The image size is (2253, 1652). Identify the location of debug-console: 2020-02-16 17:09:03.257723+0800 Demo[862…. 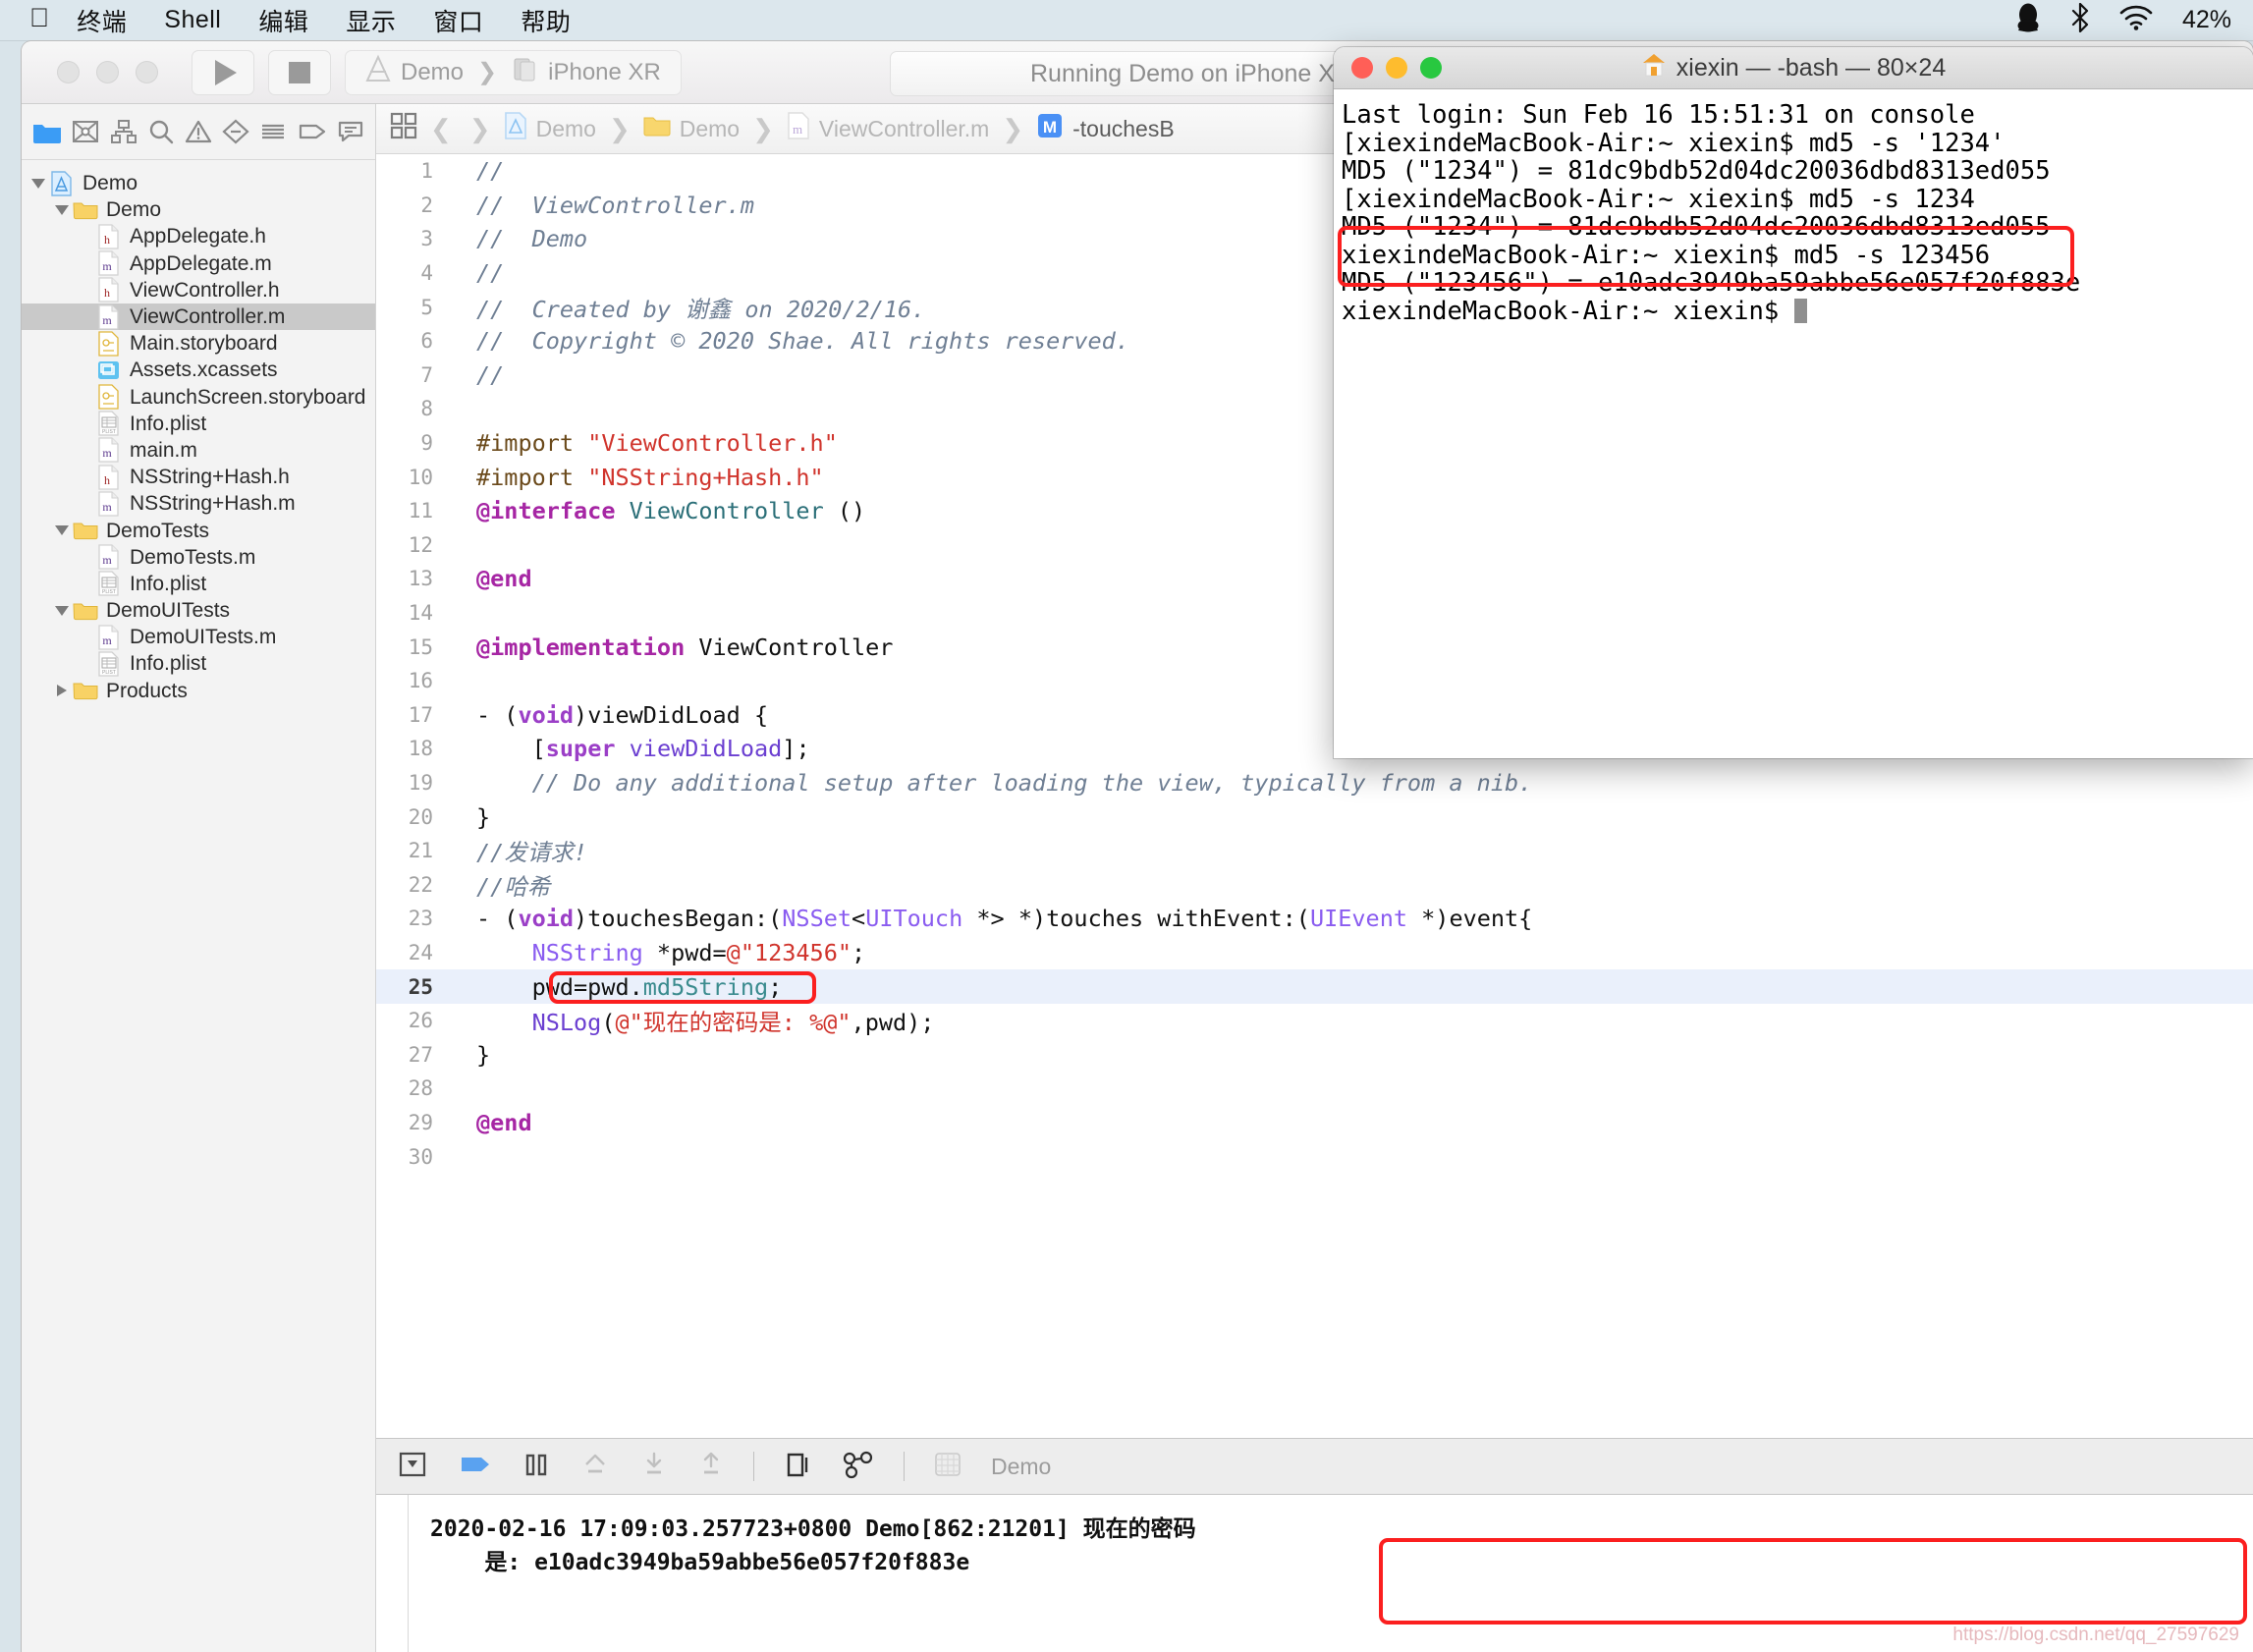
(1314, 1573).